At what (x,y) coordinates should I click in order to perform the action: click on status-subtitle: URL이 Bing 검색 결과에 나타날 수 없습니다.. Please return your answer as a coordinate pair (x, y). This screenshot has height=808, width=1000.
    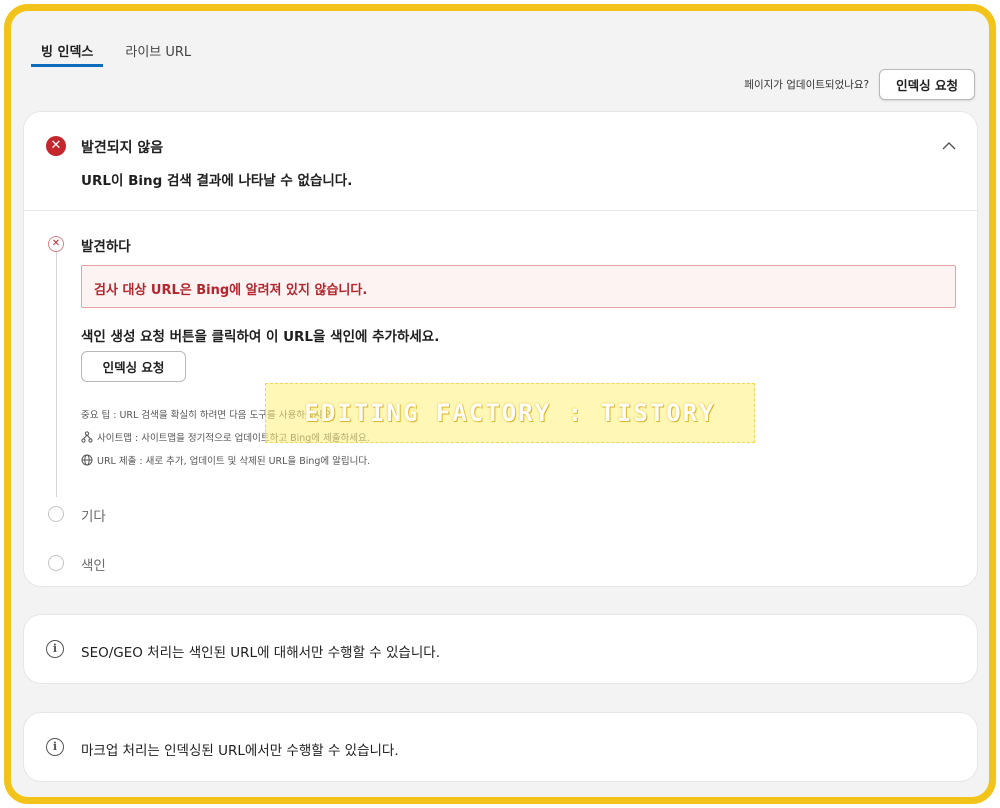
    Looking at the image, I should click on (217, 181).